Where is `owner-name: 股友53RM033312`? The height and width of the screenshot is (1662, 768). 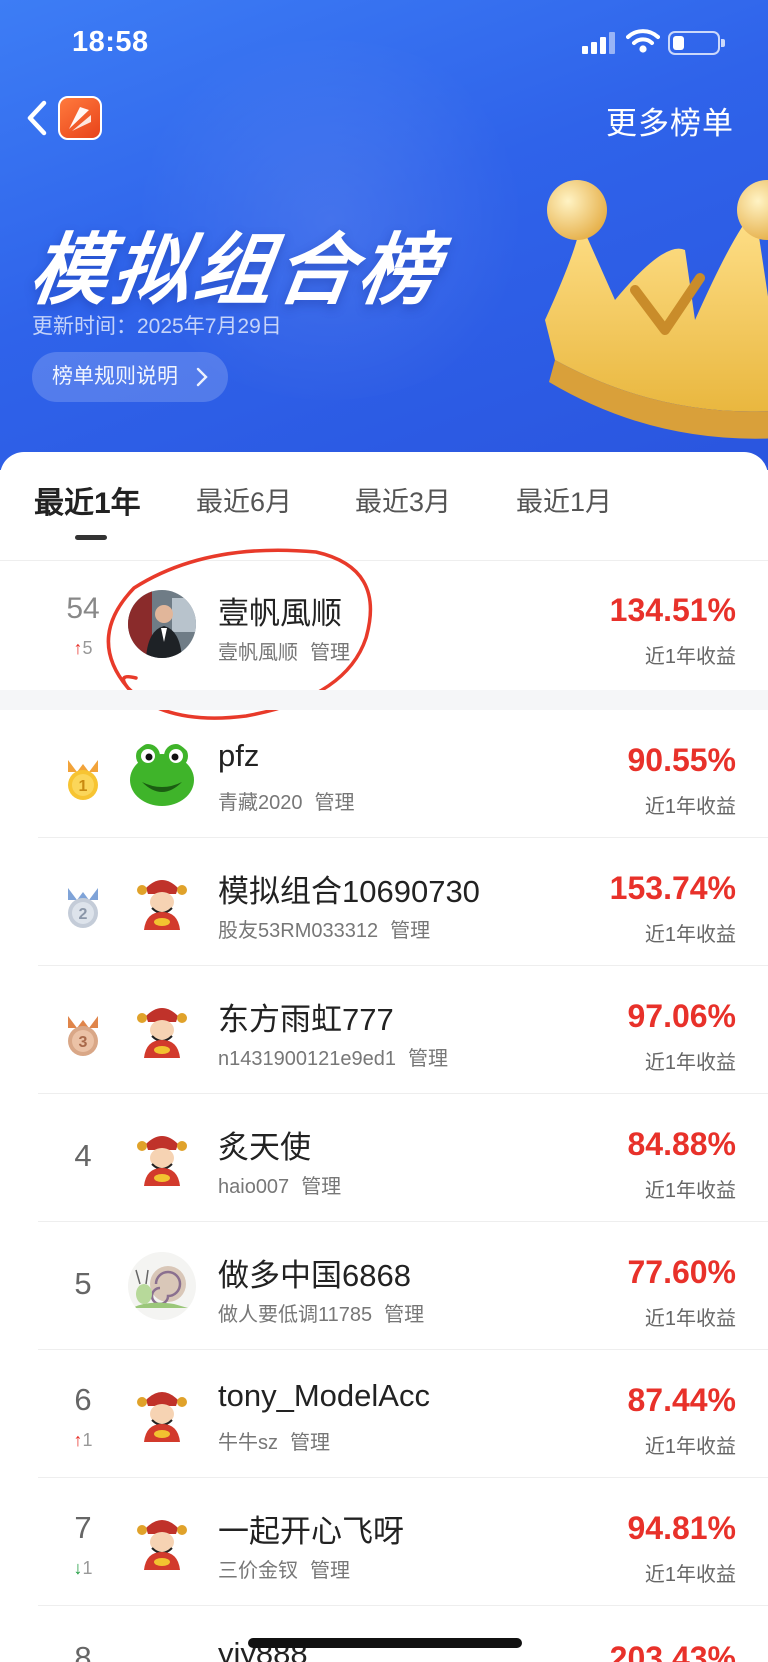
owner-name: 股友53RM033312 is located at coordinates (298, 931).